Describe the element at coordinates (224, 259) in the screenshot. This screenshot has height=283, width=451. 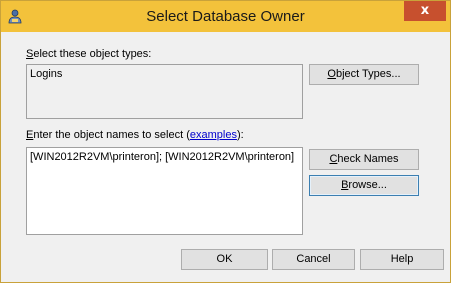
I see `ok-button: OK` at that location.